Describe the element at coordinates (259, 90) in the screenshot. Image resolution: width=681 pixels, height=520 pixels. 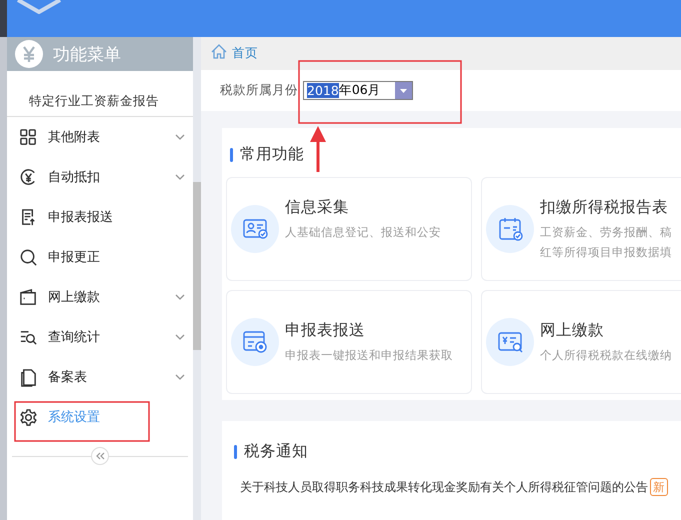
I see `field-label: 税款所属月份` at that location.